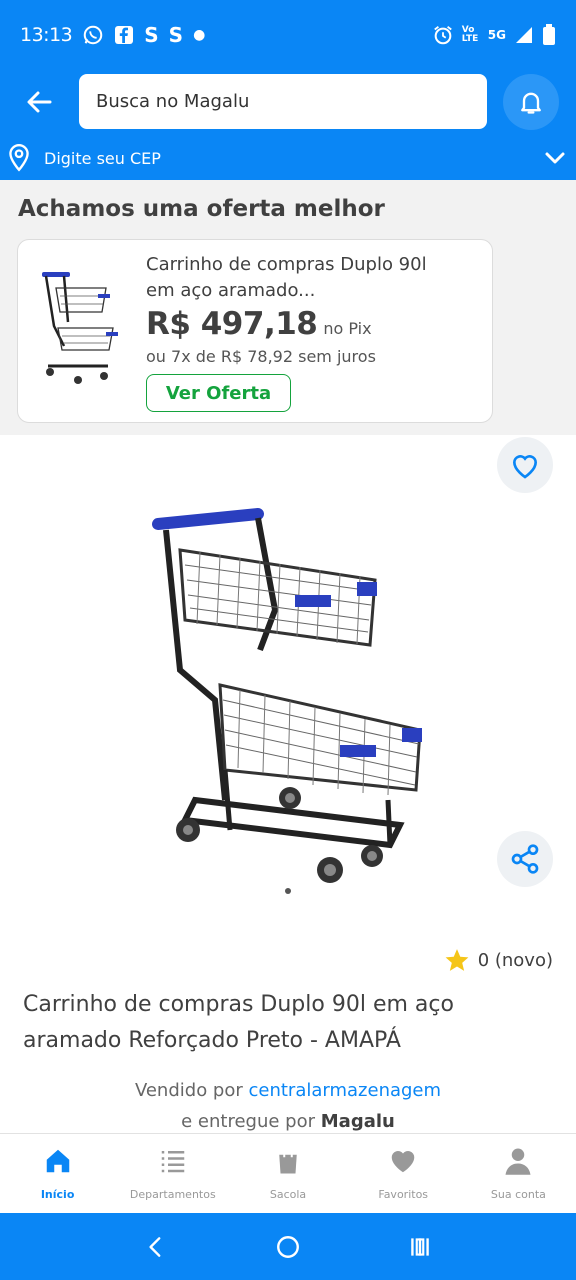 The image size is (576, 1280). Describe the element at coordinates (102, 158) in the screenshot. I see `cep-label: Digite seu CEP` at that location.